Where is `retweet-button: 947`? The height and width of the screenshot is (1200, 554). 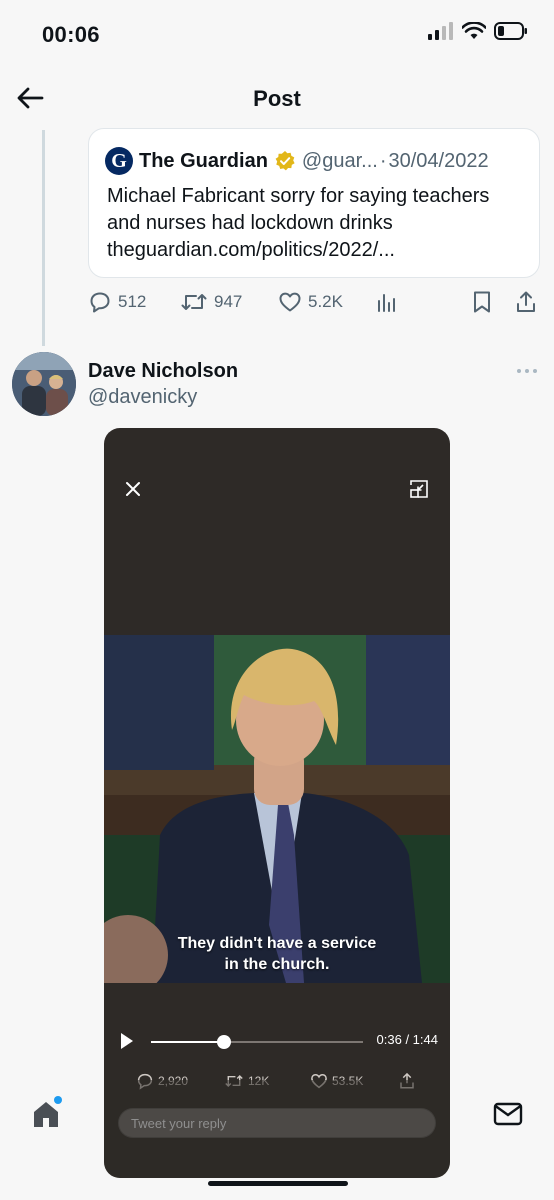
retweet-button: 947 is located at coordinates (211, 302).